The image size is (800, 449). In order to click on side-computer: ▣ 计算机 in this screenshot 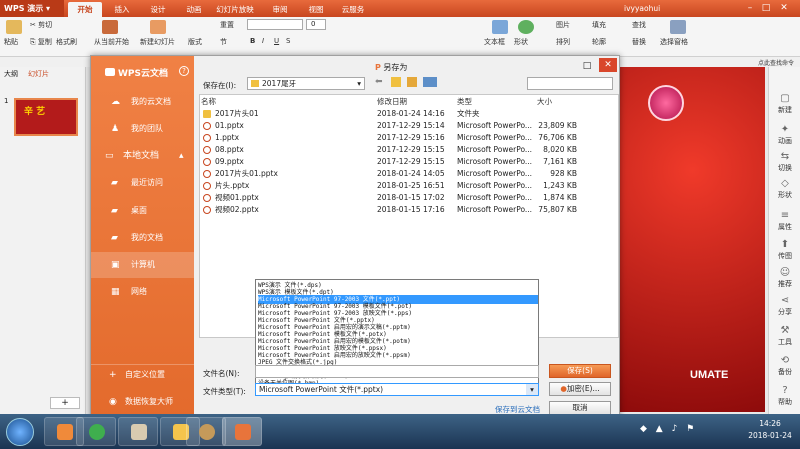, I will do `click(142, 265)`.